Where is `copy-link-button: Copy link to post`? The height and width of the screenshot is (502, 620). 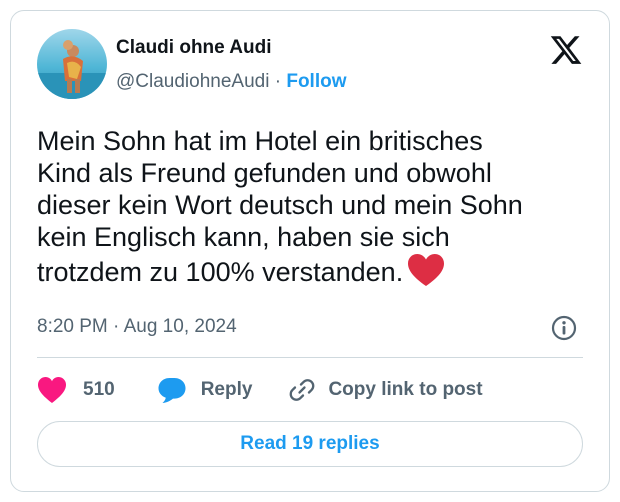 copy-link-button: Copy link to post is located at coordinates (385, 390).